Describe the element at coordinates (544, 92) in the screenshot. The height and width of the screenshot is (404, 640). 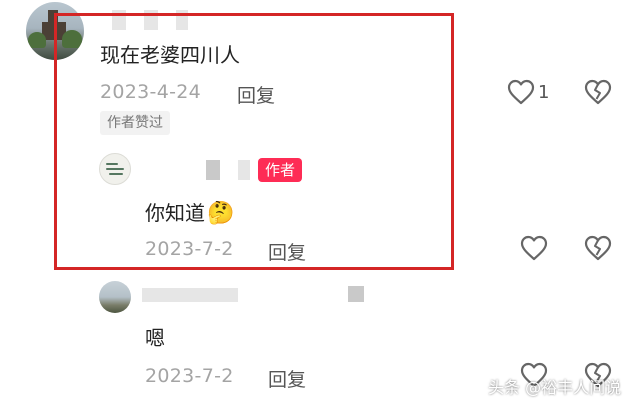
I see `like-count: 1` at that location.